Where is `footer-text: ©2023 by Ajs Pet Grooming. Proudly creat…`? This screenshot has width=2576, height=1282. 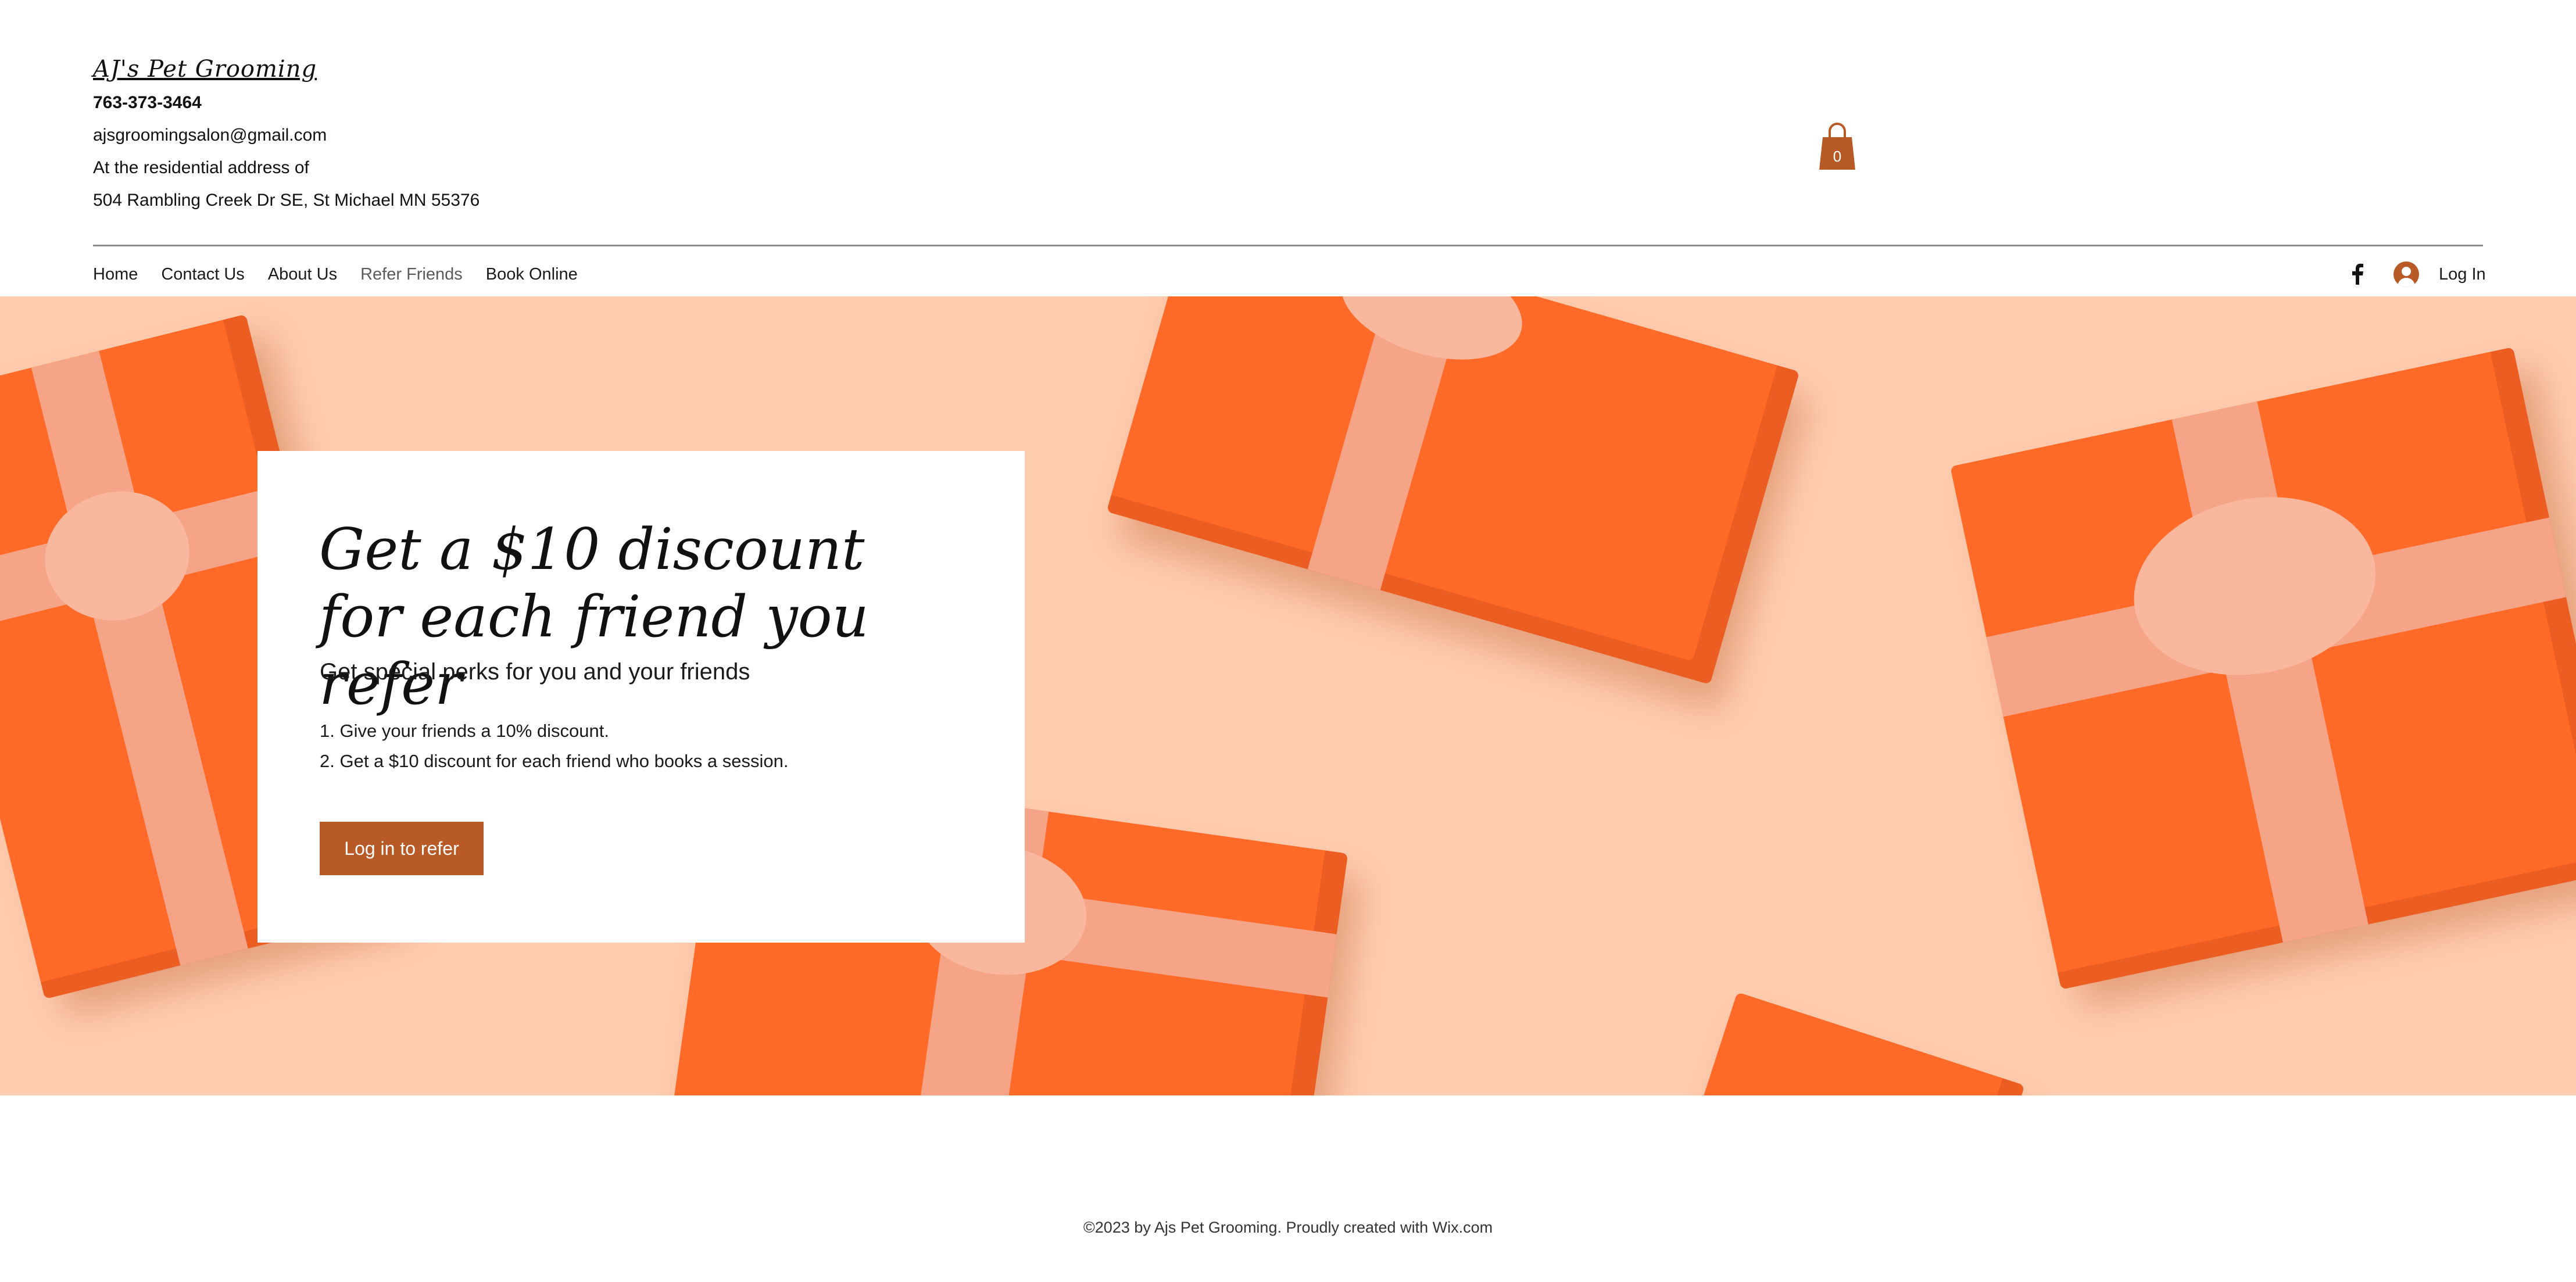 footer-text: ©2023 by Ajs Pet Grooming. Proudly creat… is located at coordinates (1288, 1228).